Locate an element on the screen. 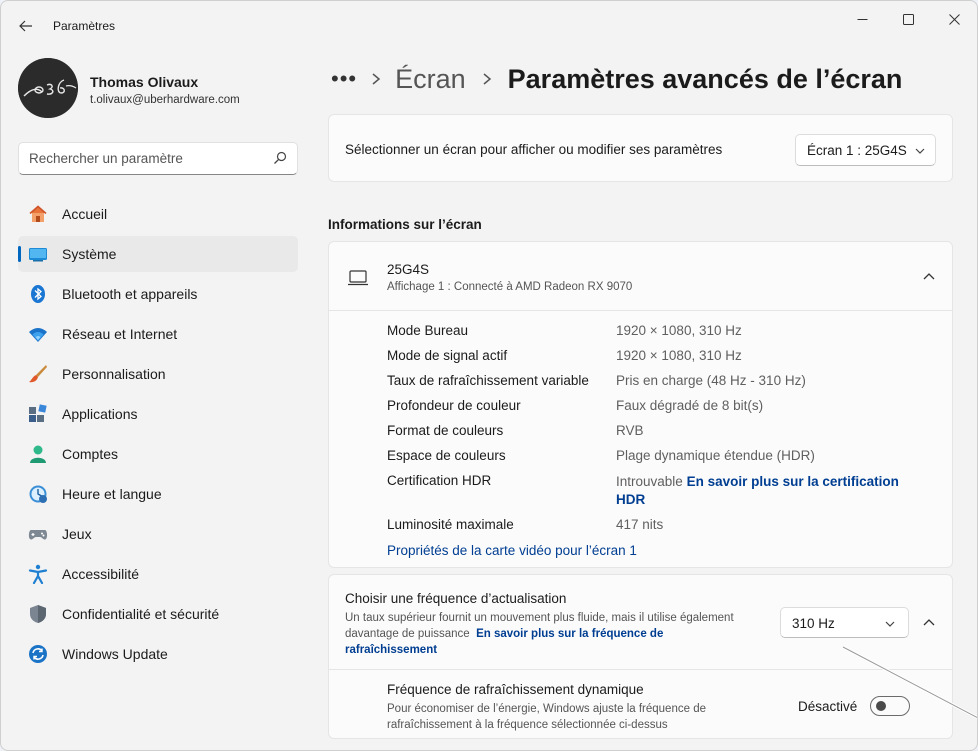 The width and height of the screenshot is (978, 751). refresh-rate-dropdown: 310 Hz is located at coordinates (844, 622).